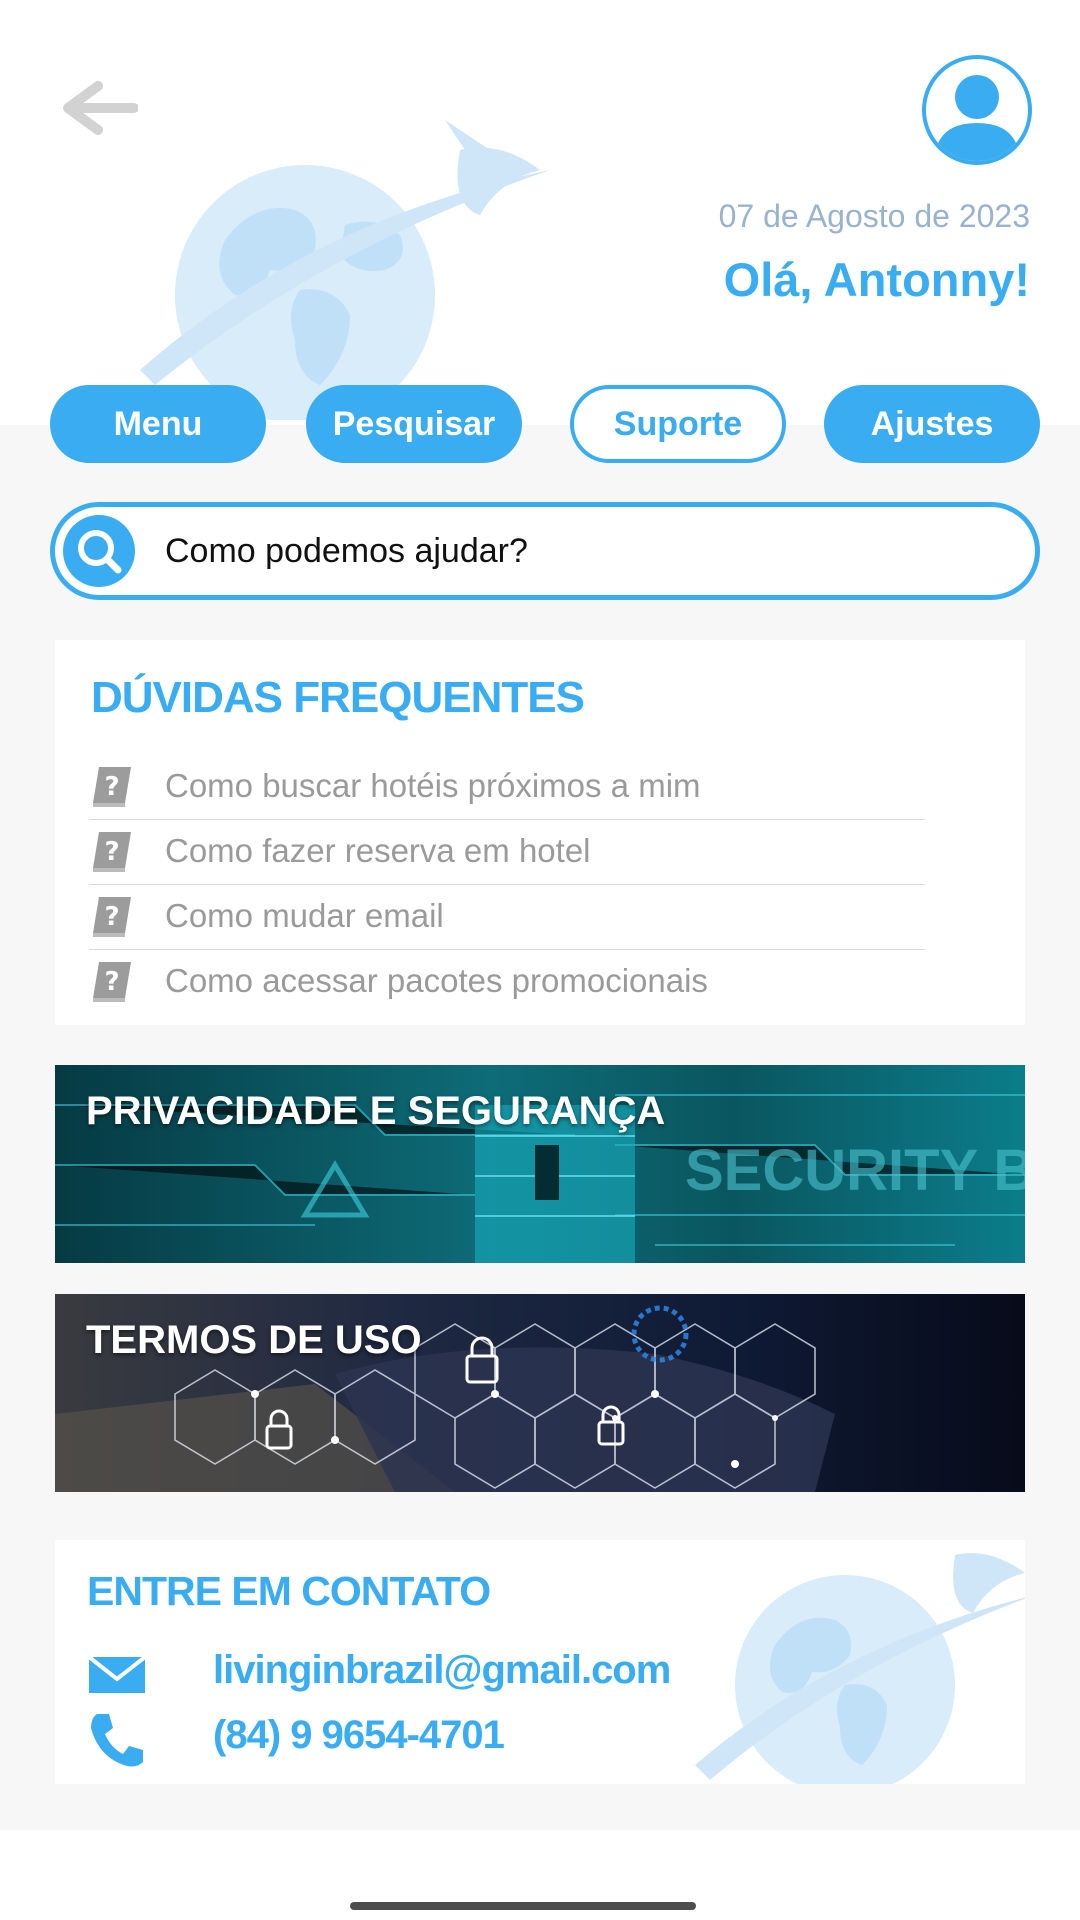 The width and height of the screenshot is (1080, 1920). I want to click on search-icon, so click(99, 551).